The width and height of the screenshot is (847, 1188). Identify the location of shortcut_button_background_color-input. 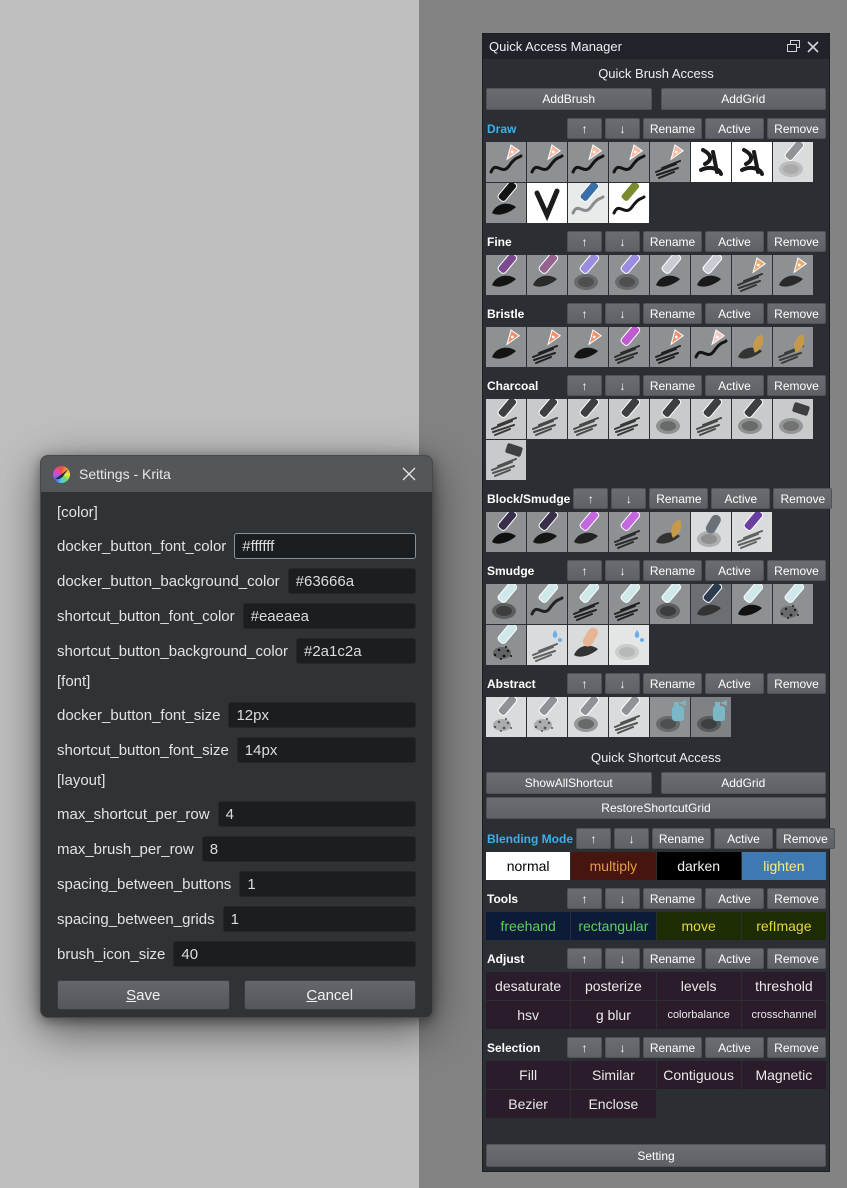
(356, 651).